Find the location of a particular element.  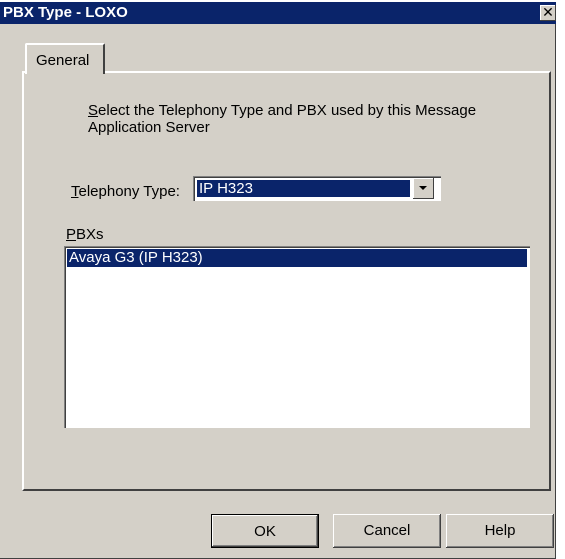

tab-general-label: General is located at coordinates (63, 60).